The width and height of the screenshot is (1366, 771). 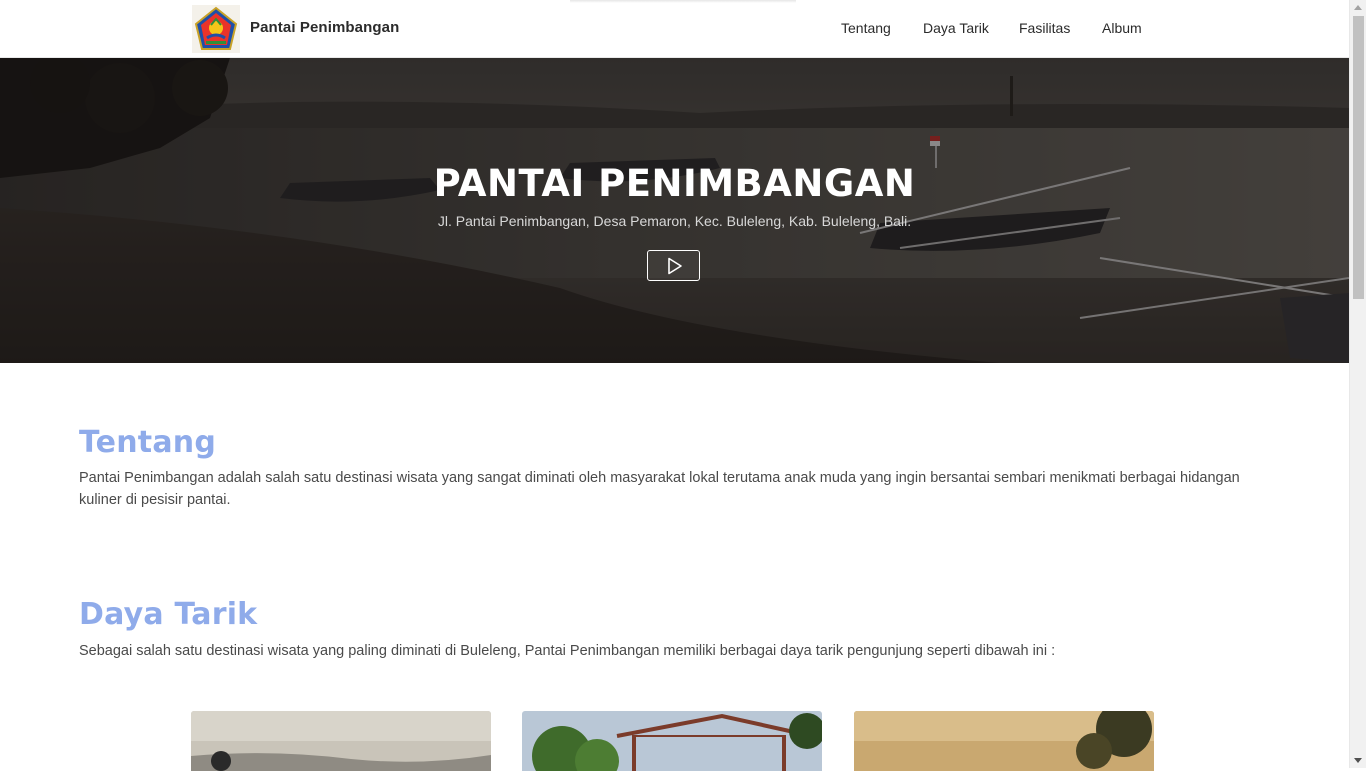 What do you see at coordinates (1122, 28) in the screenshot?
I see `nav-album: Album` at bounding box center [1122, 28].